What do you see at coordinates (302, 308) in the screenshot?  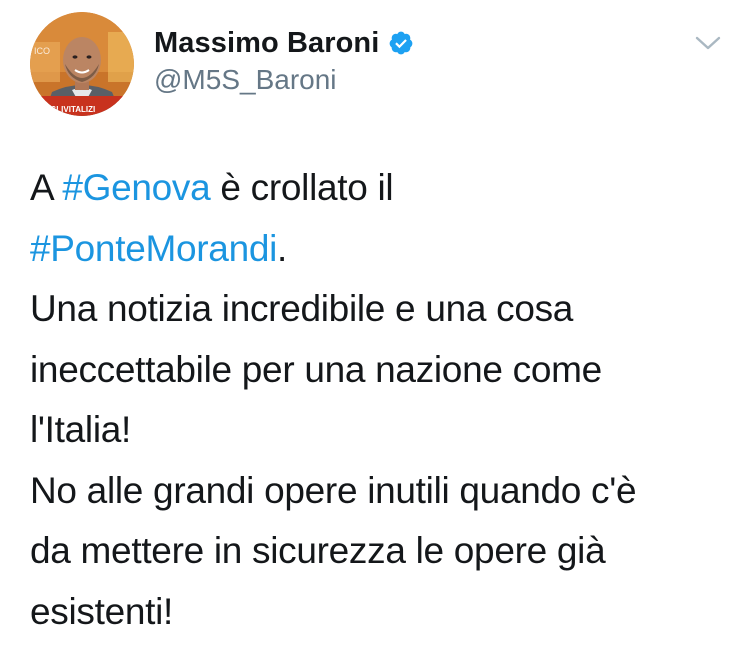 I see `tweet-line: Una notizia incredibile e una cosa` at bounding box center [302, 308].